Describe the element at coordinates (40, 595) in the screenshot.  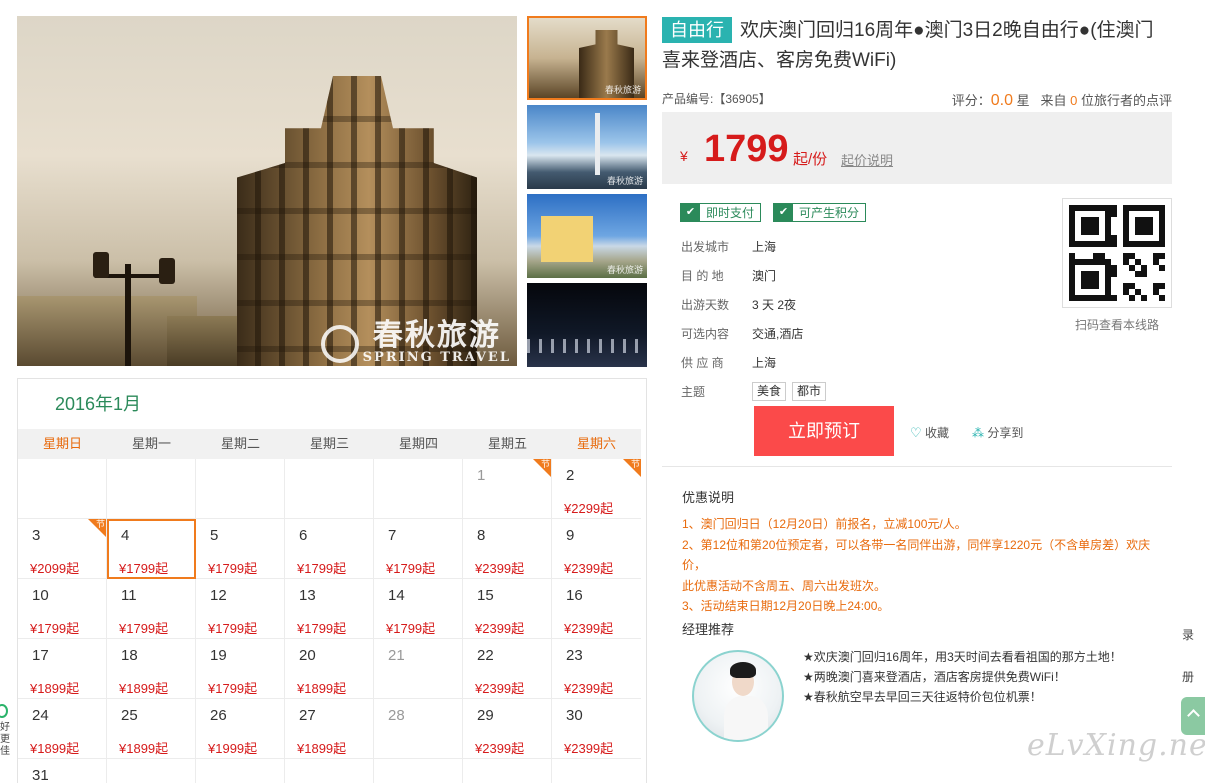
I see `day-number: 10` at that location.